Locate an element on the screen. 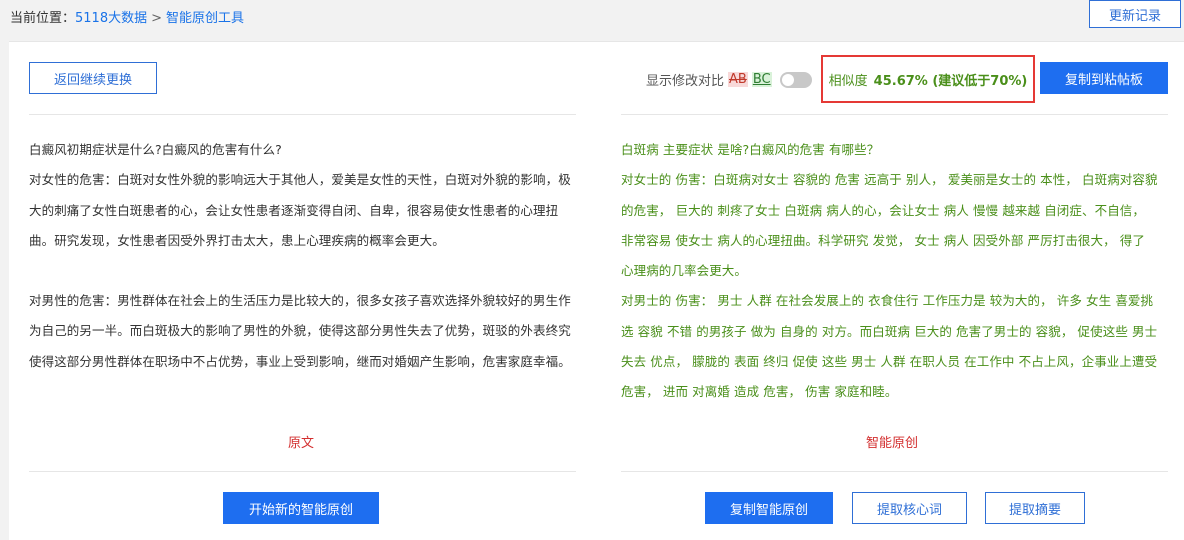 This screenshot has width=1184, height=540. breadcrumb: 当前位置：5118大数据 > 智能原创工具 is located at coordinates (127, 16).